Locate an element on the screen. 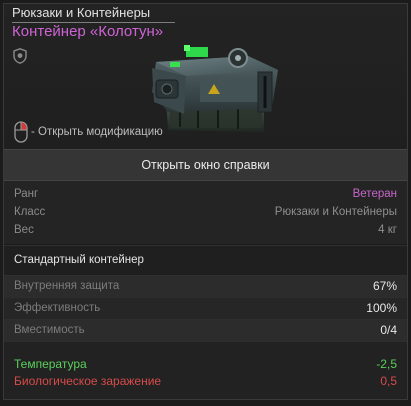 Image resolution: width=411 pixels, height=406 pixels. modification-hint: - Открыть модификацию is located at coordinates (88, 132).